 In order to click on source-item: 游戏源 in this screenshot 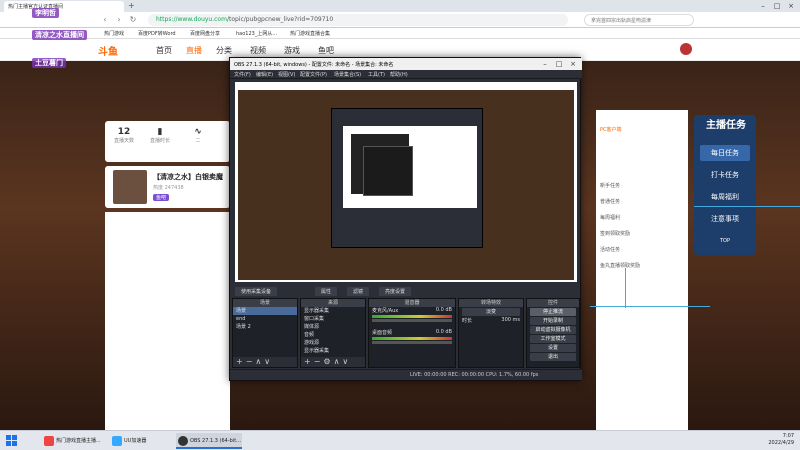, I will do `click(333, 343)`.